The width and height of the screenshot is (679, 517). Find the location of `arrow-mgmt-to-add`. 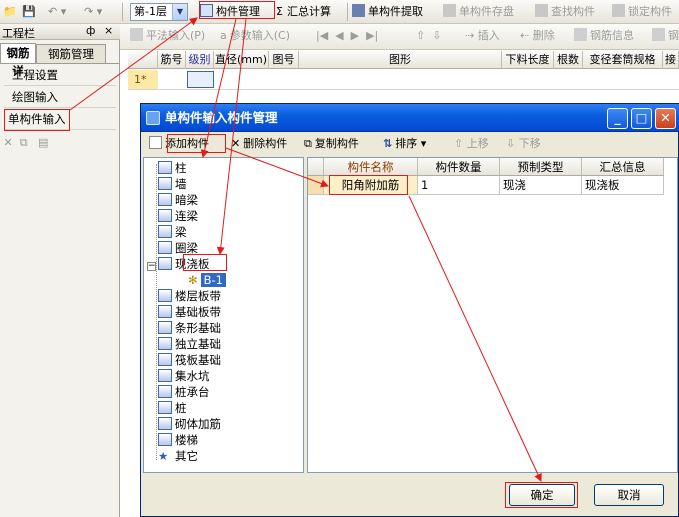

arrow-mgmt-to-add is located at coordinates (218, 88).